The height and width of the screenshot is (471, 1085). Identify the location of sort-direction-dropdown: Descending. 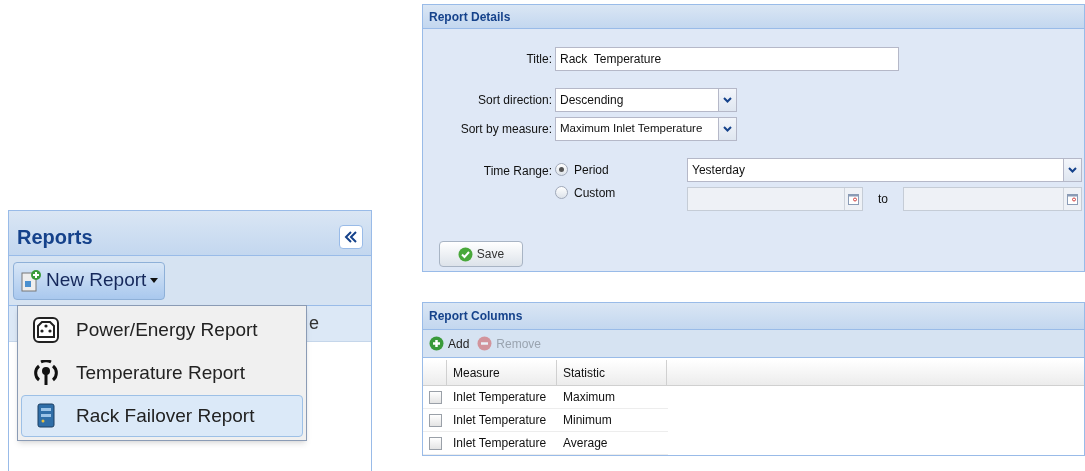
(646, 100).